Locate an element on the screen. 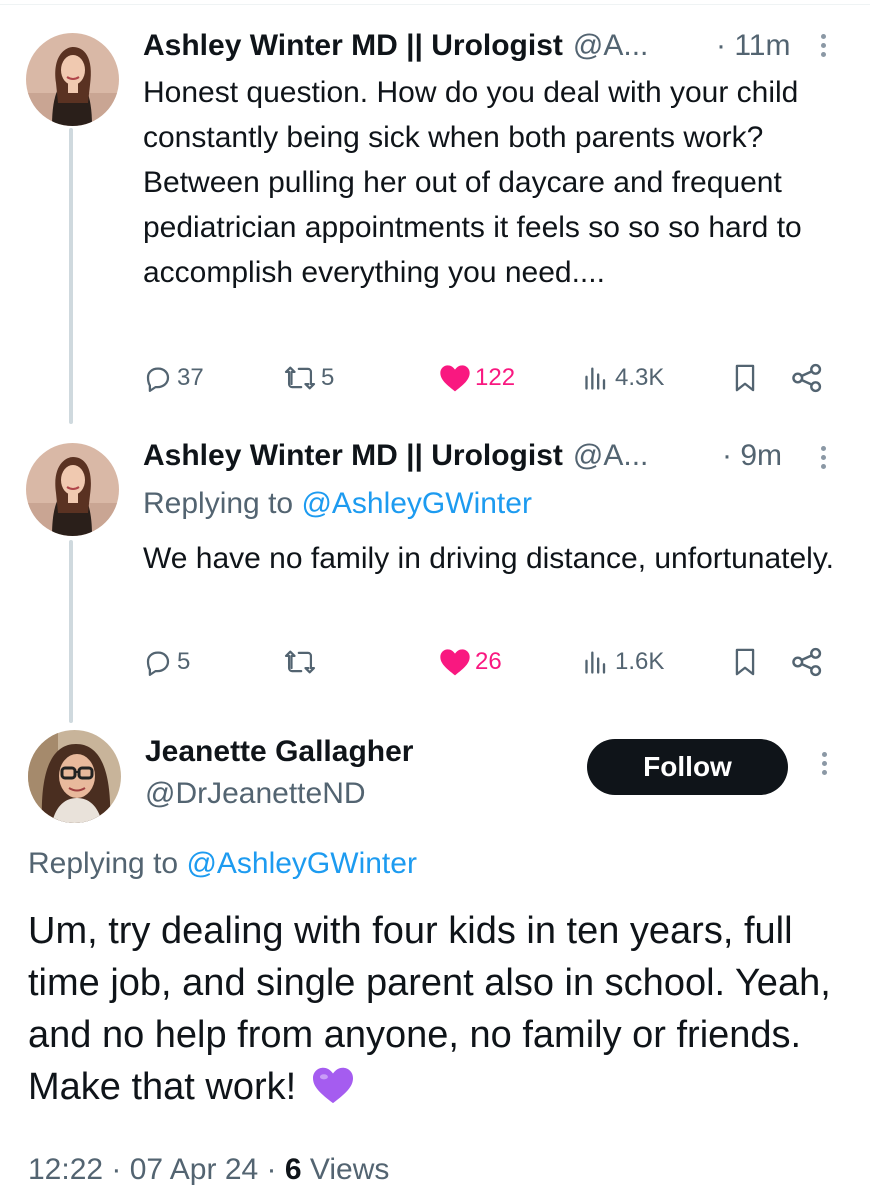 The height and width of the screenshot is (1200, 870). author-name: Jeanette Gallagher is located at coordinates (279, 752).